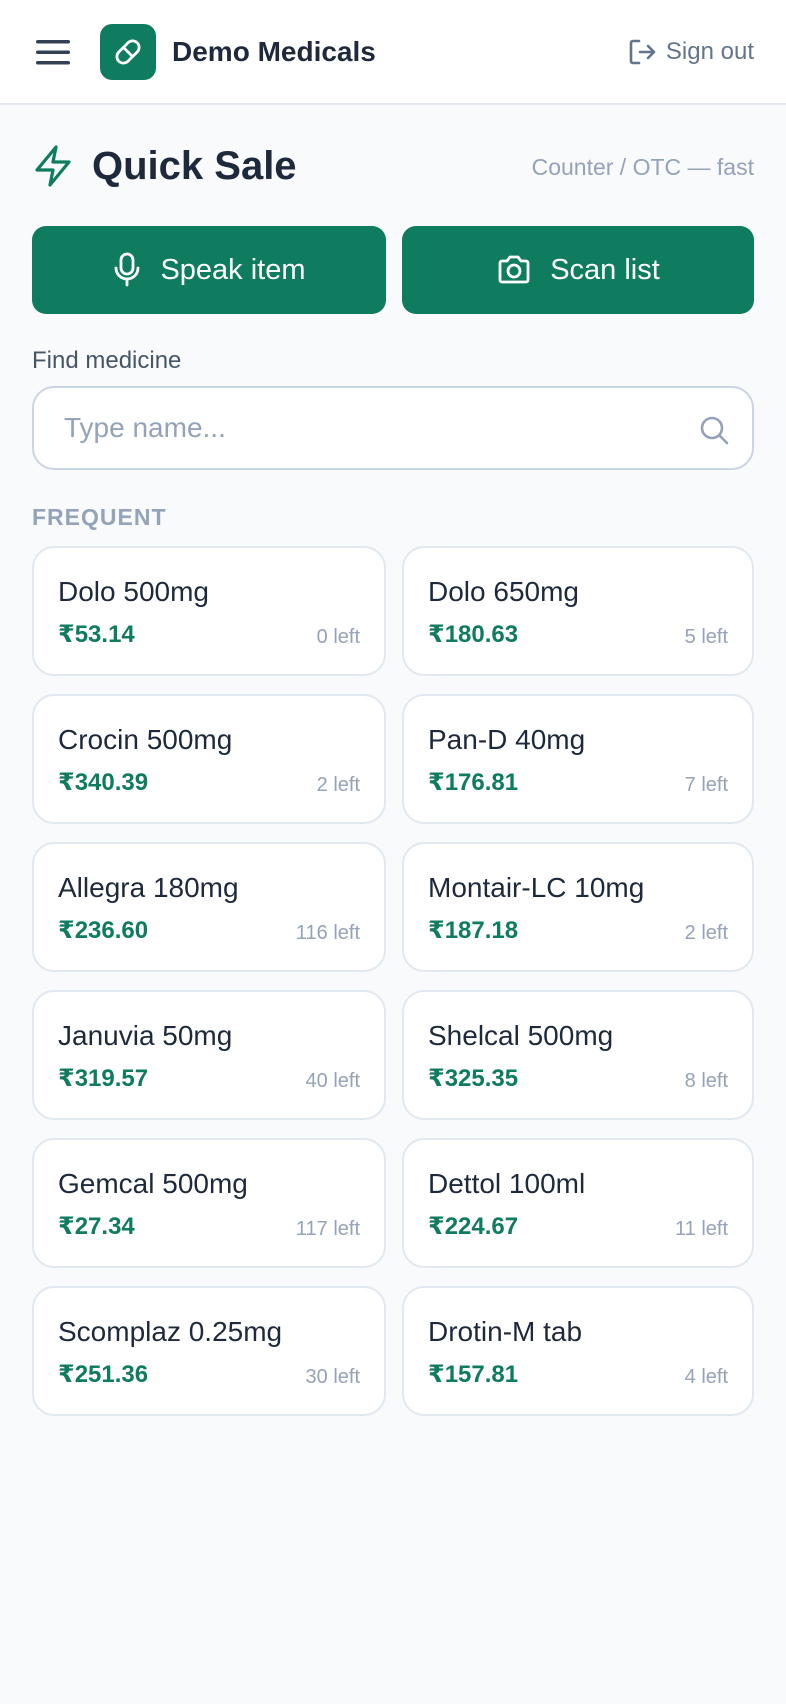  I want to click on medicine-name: Drotin-M tab, so click(505, 1331).